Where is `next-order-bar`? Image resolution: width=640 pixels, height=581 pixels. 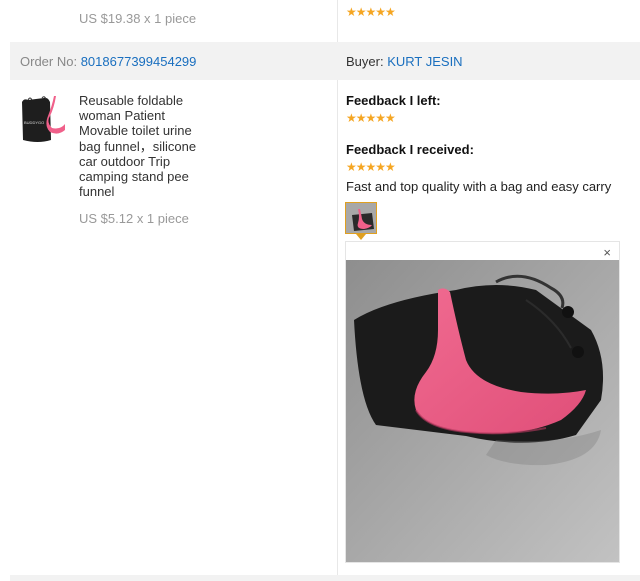
next-order-bar is located at coordinates (325, 578).